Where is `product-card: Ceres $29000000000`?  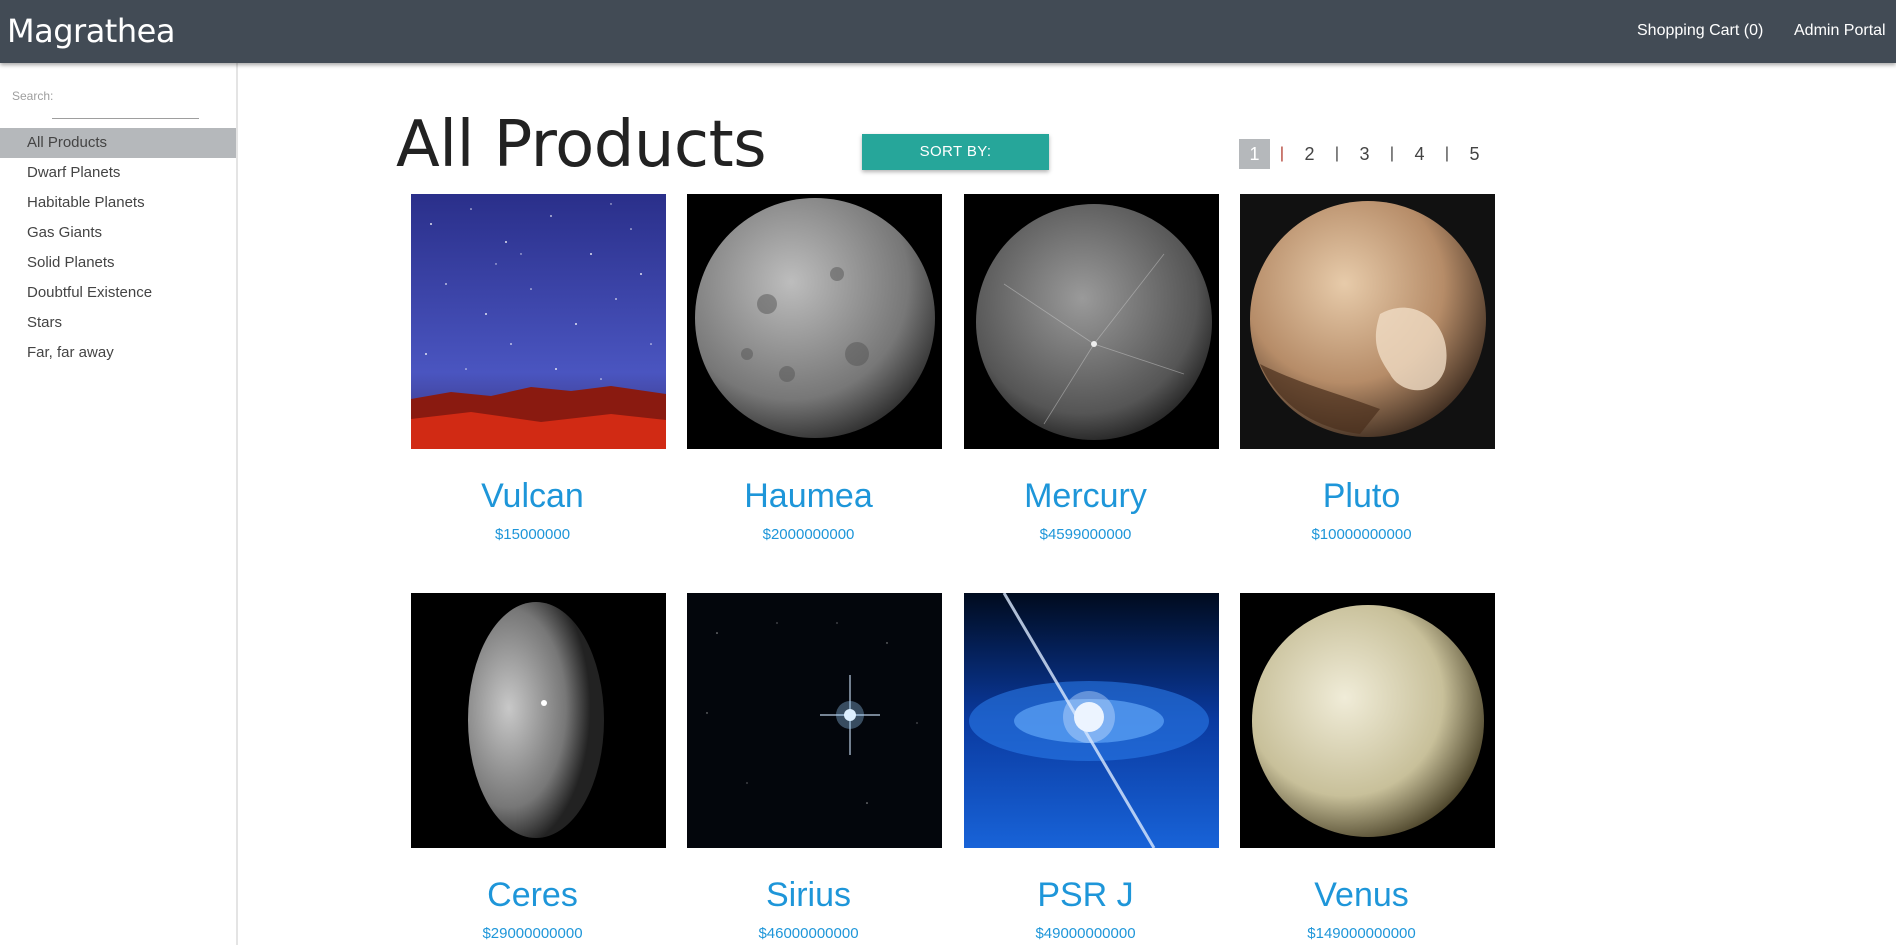
product-card: Ceres $29000000000 is located at coordinates (538, 767).